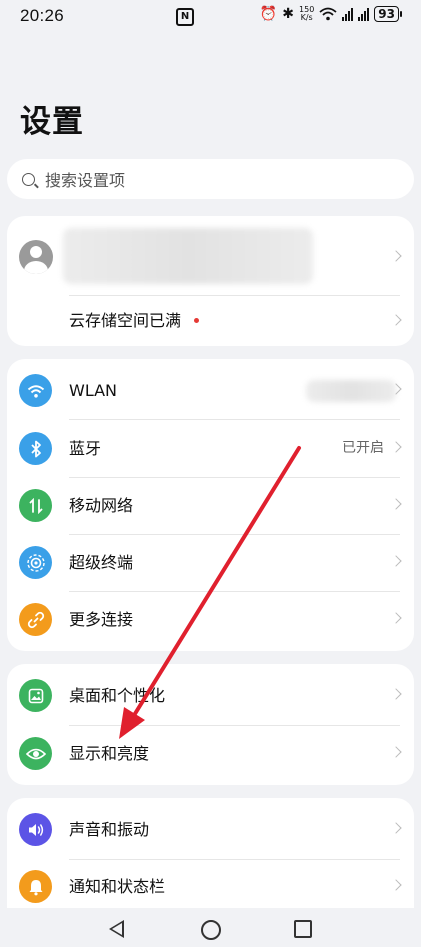  What do you see at coordinates (303, 929) in the screenshot?
I see `recent-apps-icon` at bounding box center [303, 929].